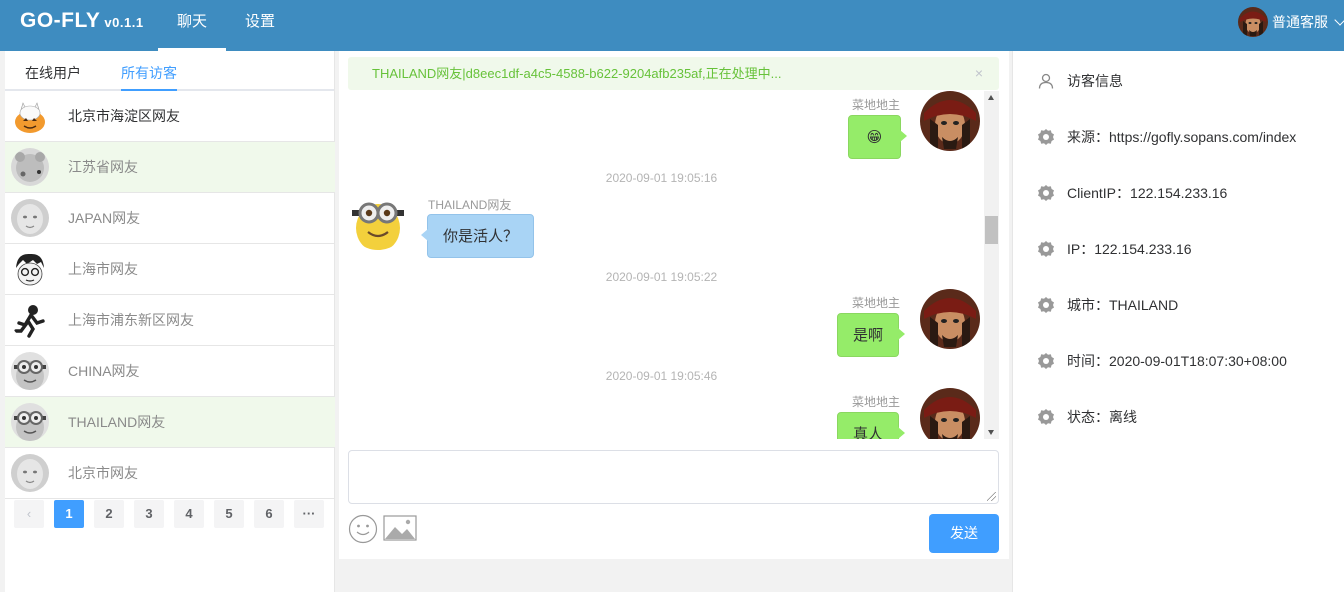  I want to click on close-icon: ×, so click(979, 73).